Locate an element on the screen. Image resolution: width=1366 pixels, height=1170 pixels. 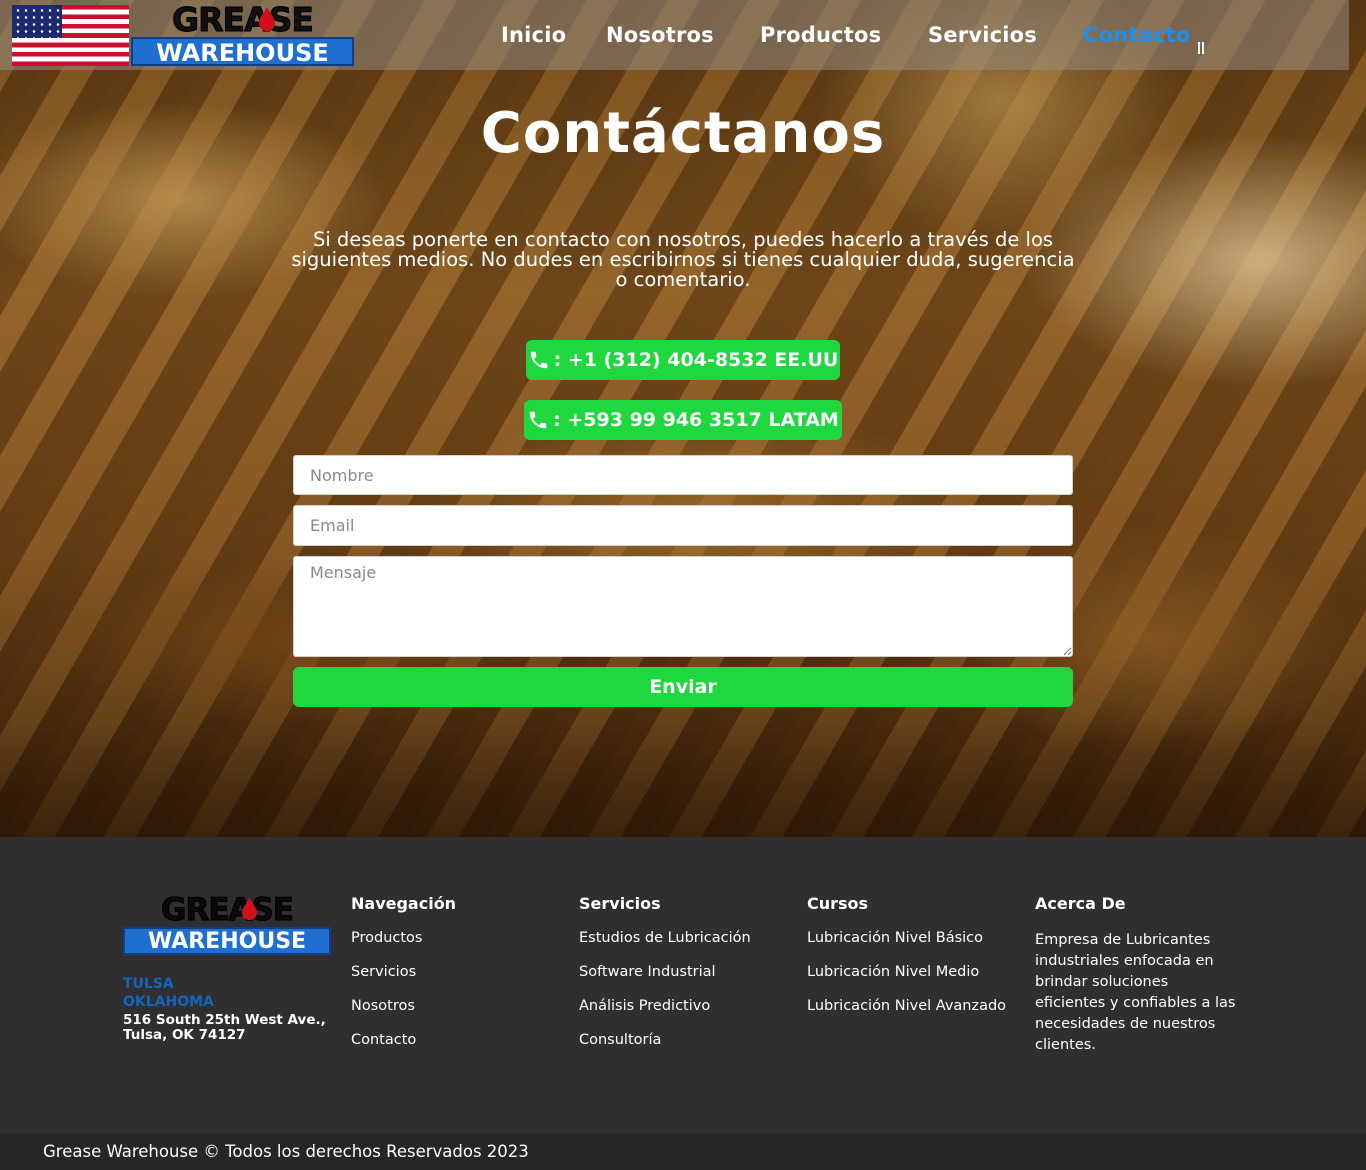
footer-link: Lubricación Nivel Medio is located at coordinates (906, 979).